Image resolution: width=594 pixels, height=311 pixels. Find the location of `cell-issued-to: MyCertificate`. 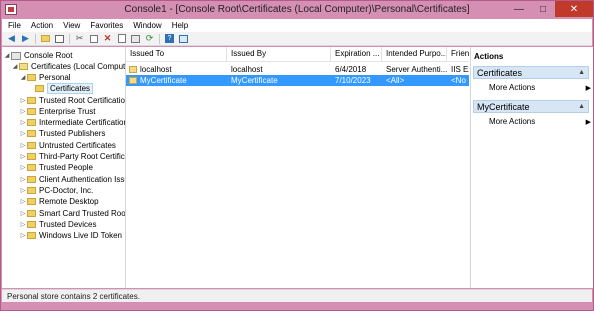

cell-issued-to: MyCertificate is located at coordinates (163, 80).